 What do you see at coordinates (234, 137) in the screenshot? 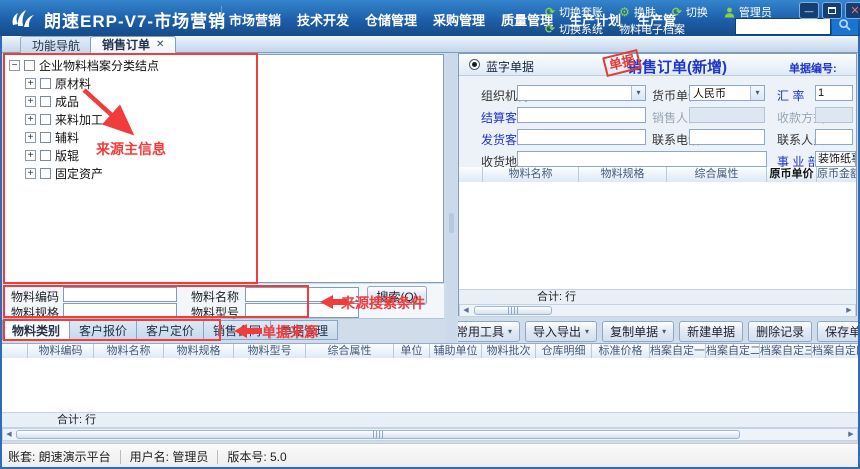
I see `tree-node-auxiliary: + 辅料` at bounding box center [234, 137].